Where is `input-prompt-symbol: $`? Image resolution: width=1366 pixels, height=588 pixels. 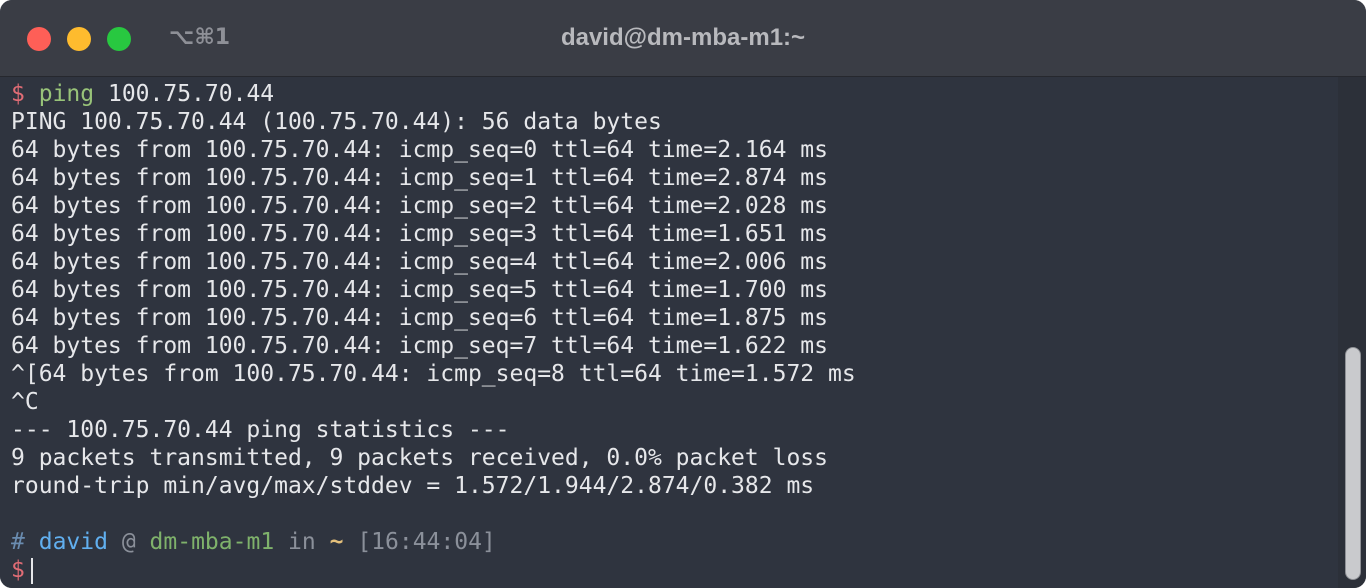 input-prompt-symbol: $ is located at coordinates (18, 570).